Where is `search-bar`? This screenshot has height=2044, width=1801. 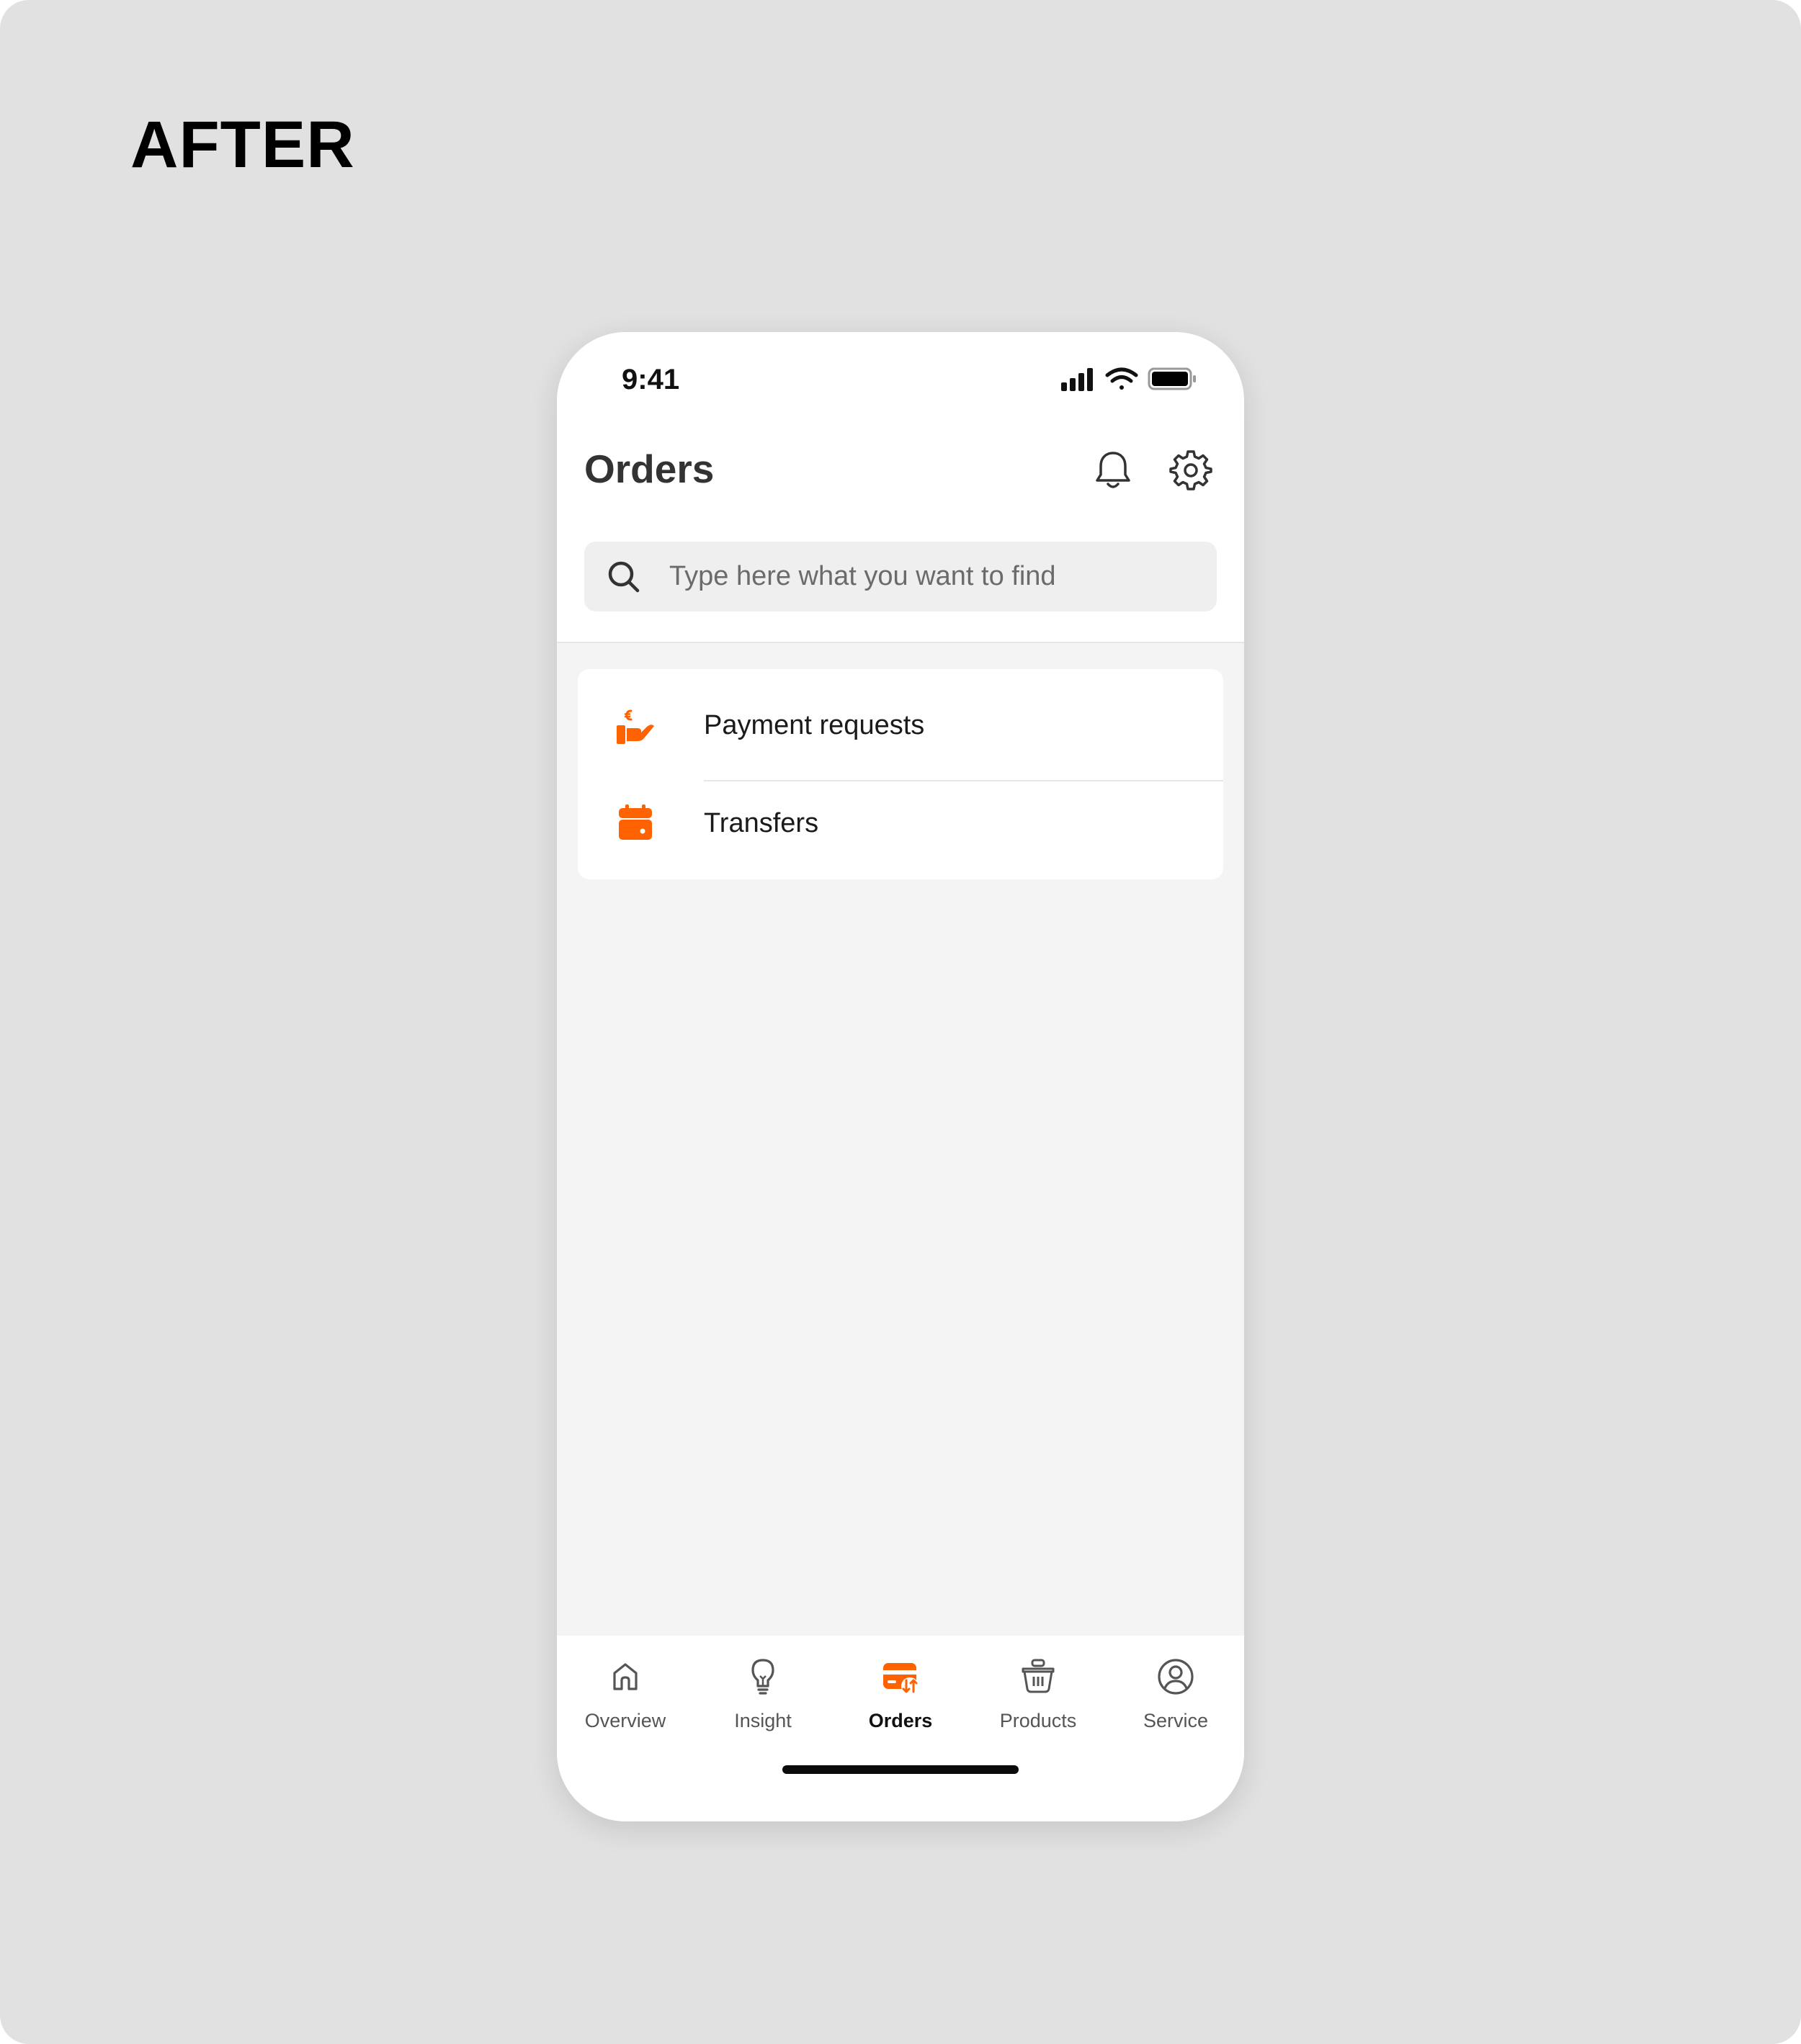
search-bar is located at coordinates (900, 576).